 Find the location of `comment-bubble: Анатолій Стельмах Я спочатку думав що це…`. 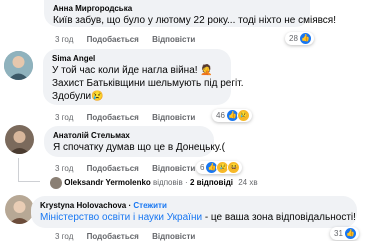

comment-bubble: Анатолій Стельмах Я спочатку думав що це… is located at coordinates (134, 141).